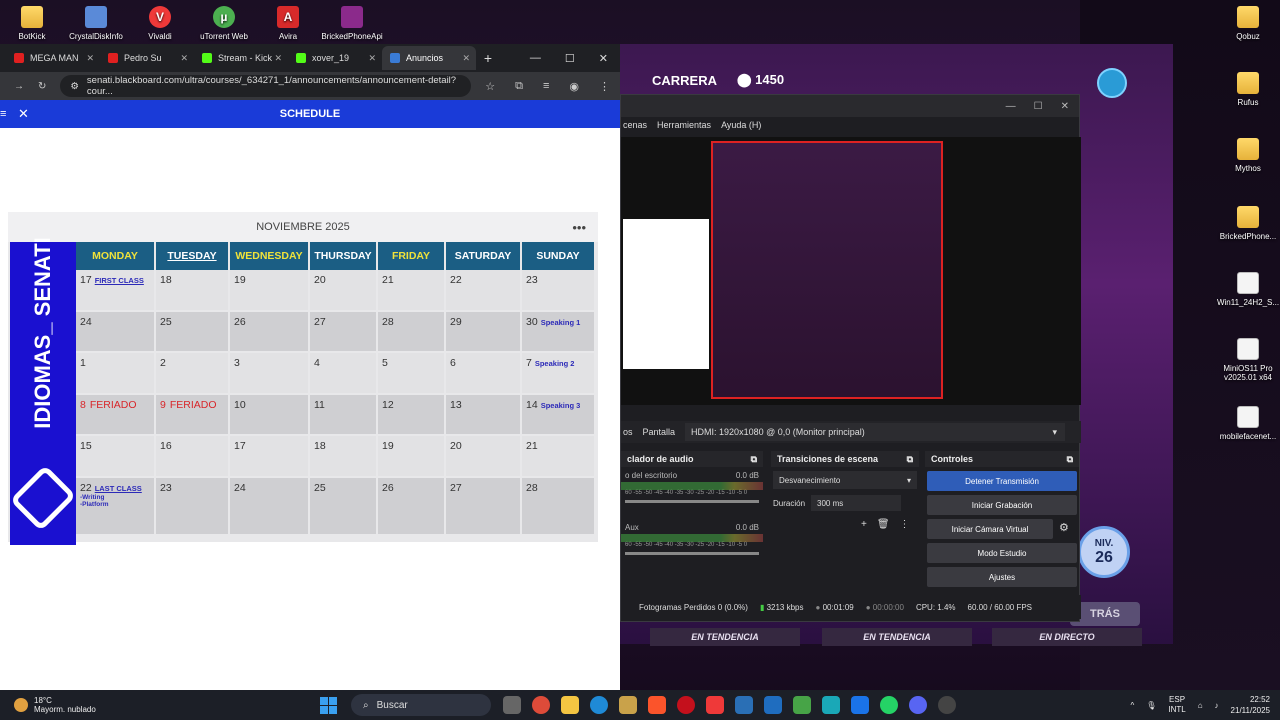  I want to click on virtual-camera-button: Iniciar Cámara Virtual, so click(990, 529).